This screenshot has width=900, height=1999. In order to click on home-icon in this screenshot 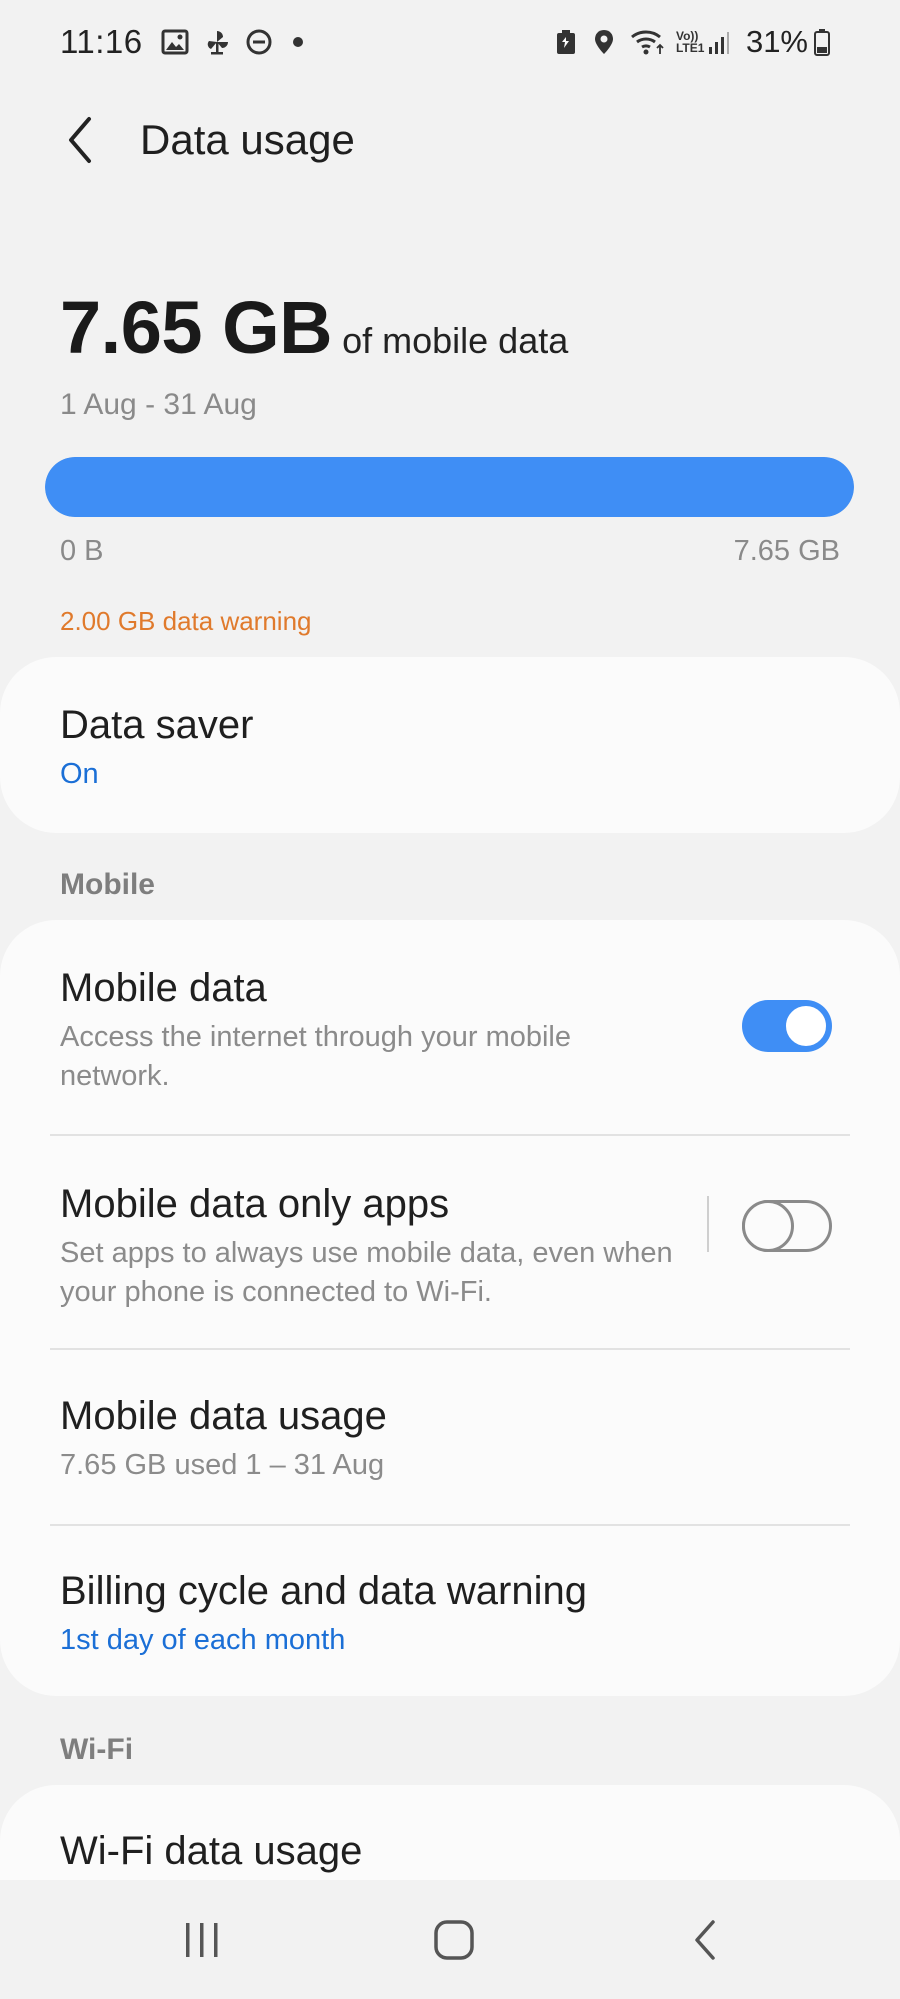, I will do `click(454, 1940)`.